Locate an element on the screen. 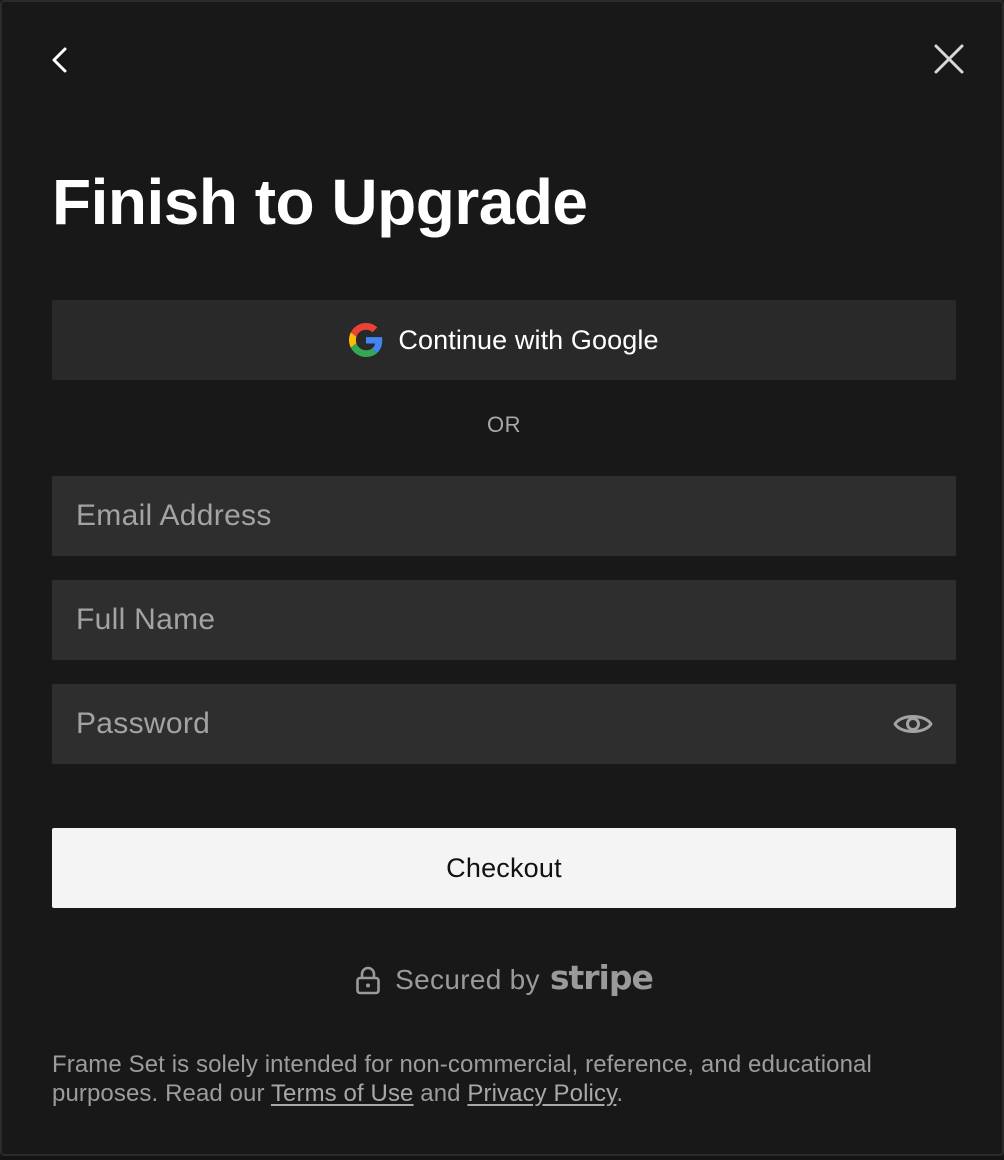 Image resolution: width=1004 pixels, height=1160 pixels. eye-icon is located at coordinates (913, 724).